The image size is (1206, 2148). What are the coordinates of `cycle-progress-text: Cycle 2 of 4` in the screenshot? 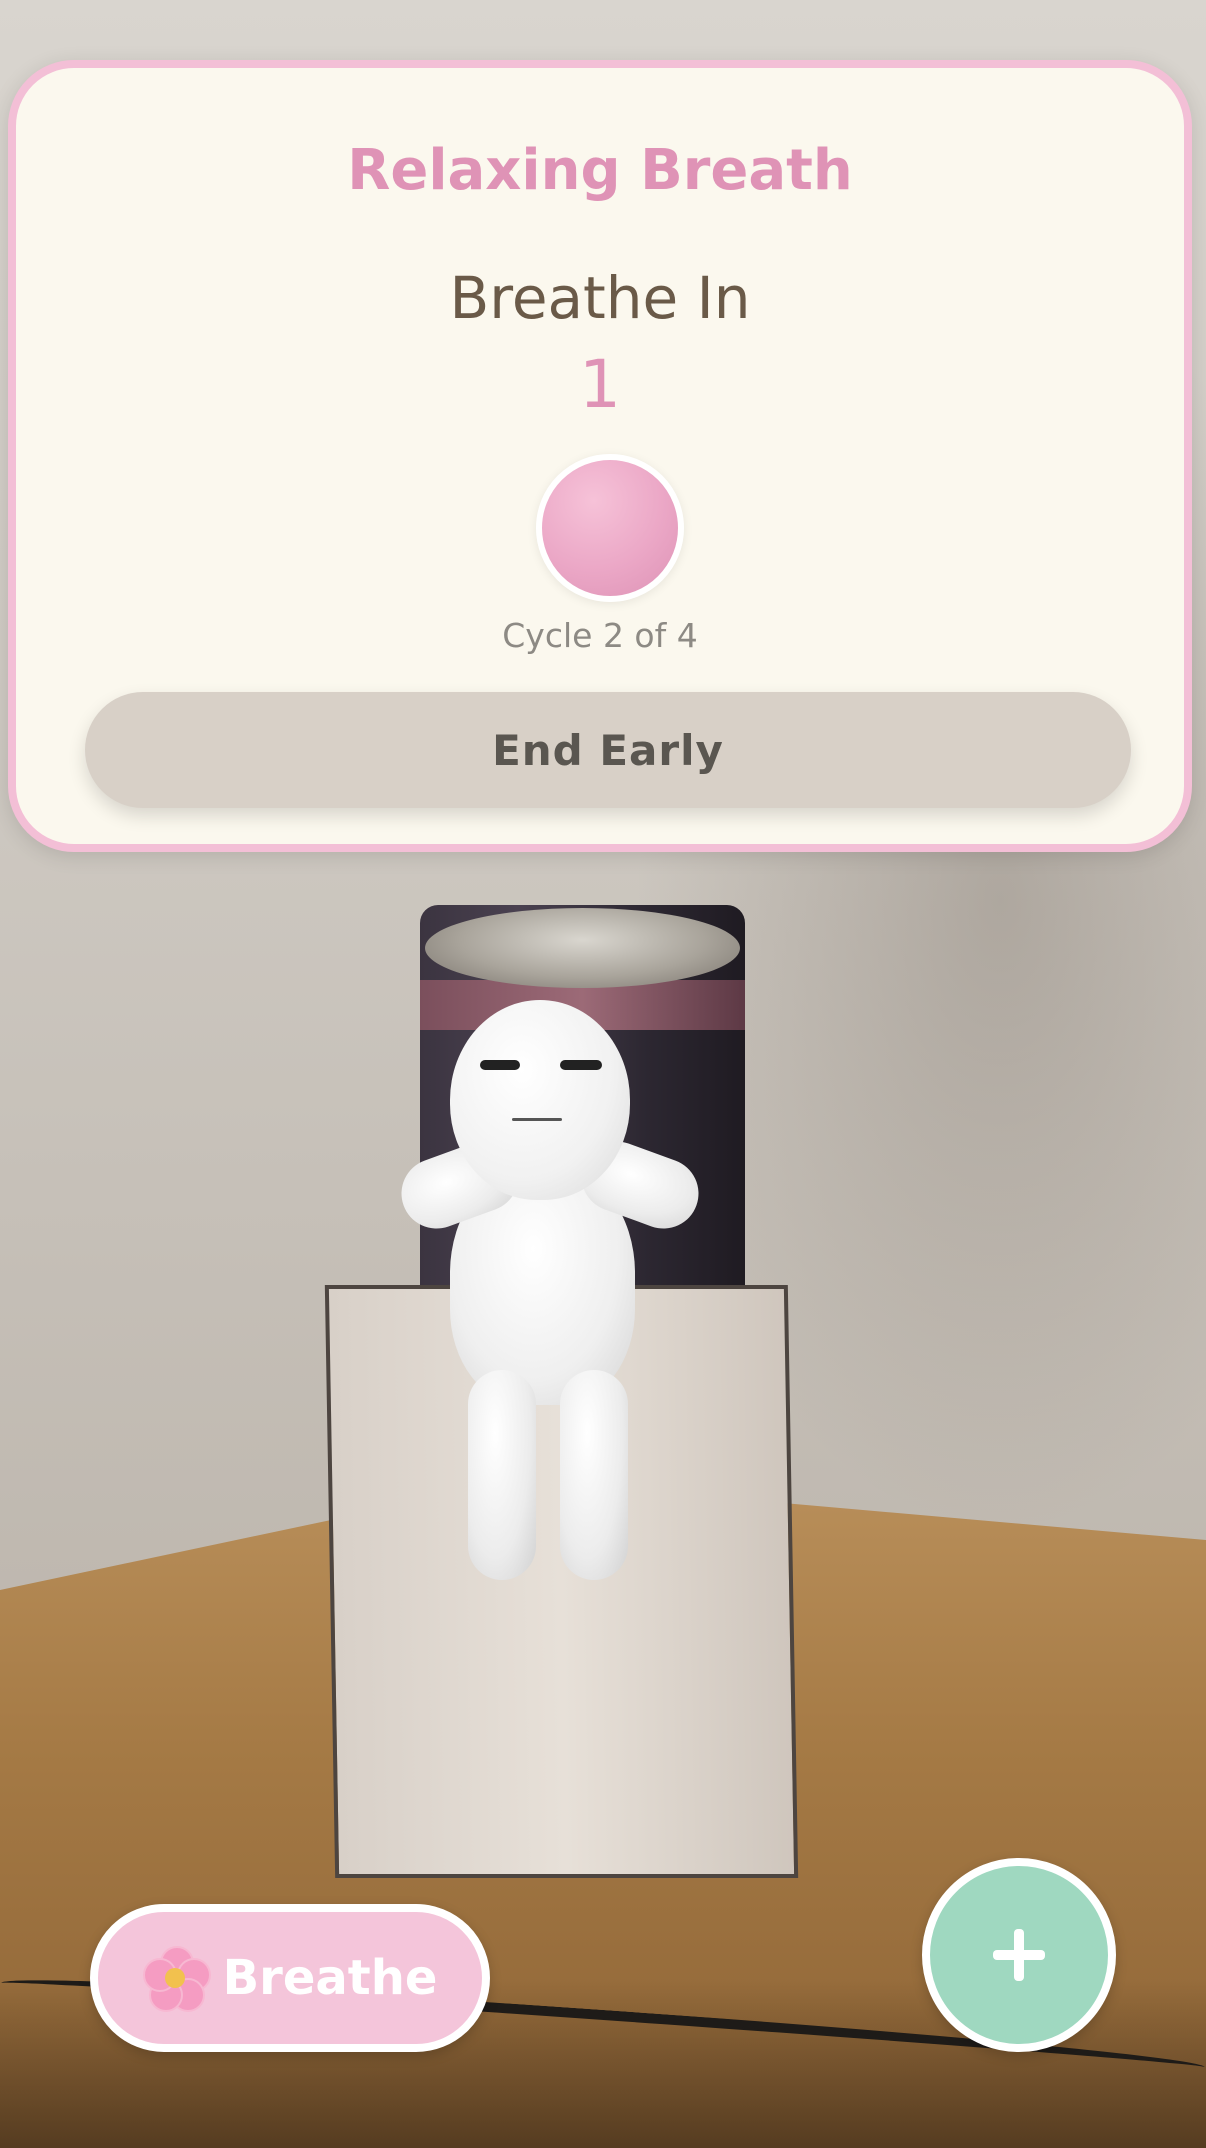 It's located at (600, 635).